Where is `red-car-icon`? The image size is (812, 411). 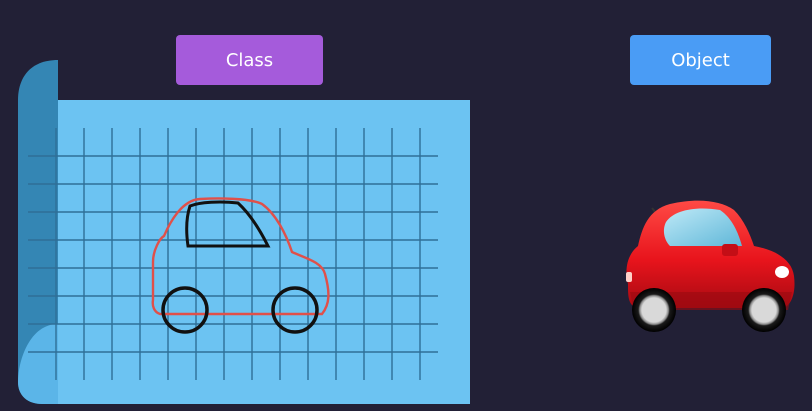
red-car-icon is located at coordinates (710, 266).